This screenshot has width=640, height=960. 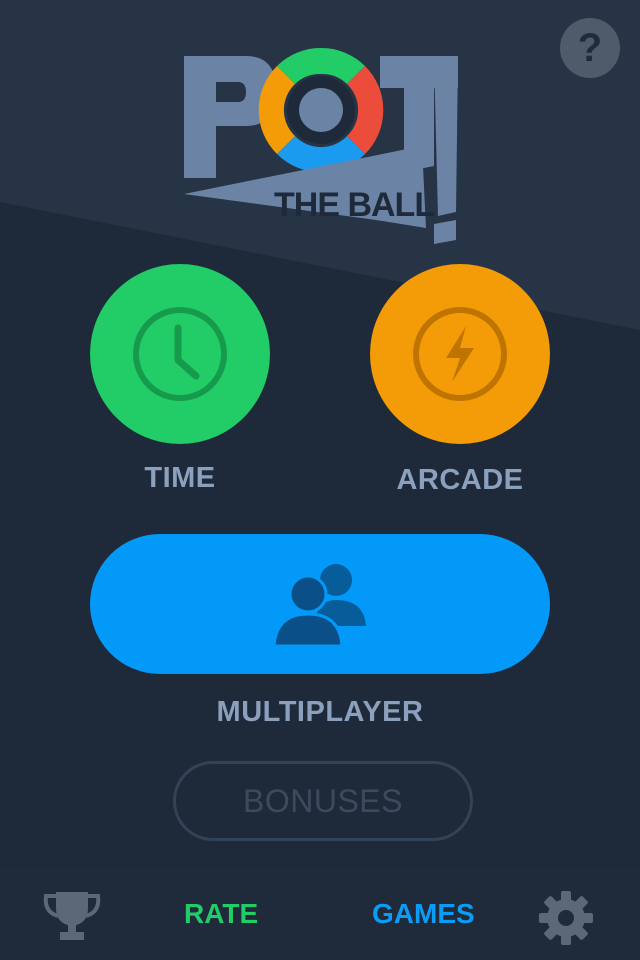 I want to click on arcade-label: ARCADE, so click(x=460, y=480).